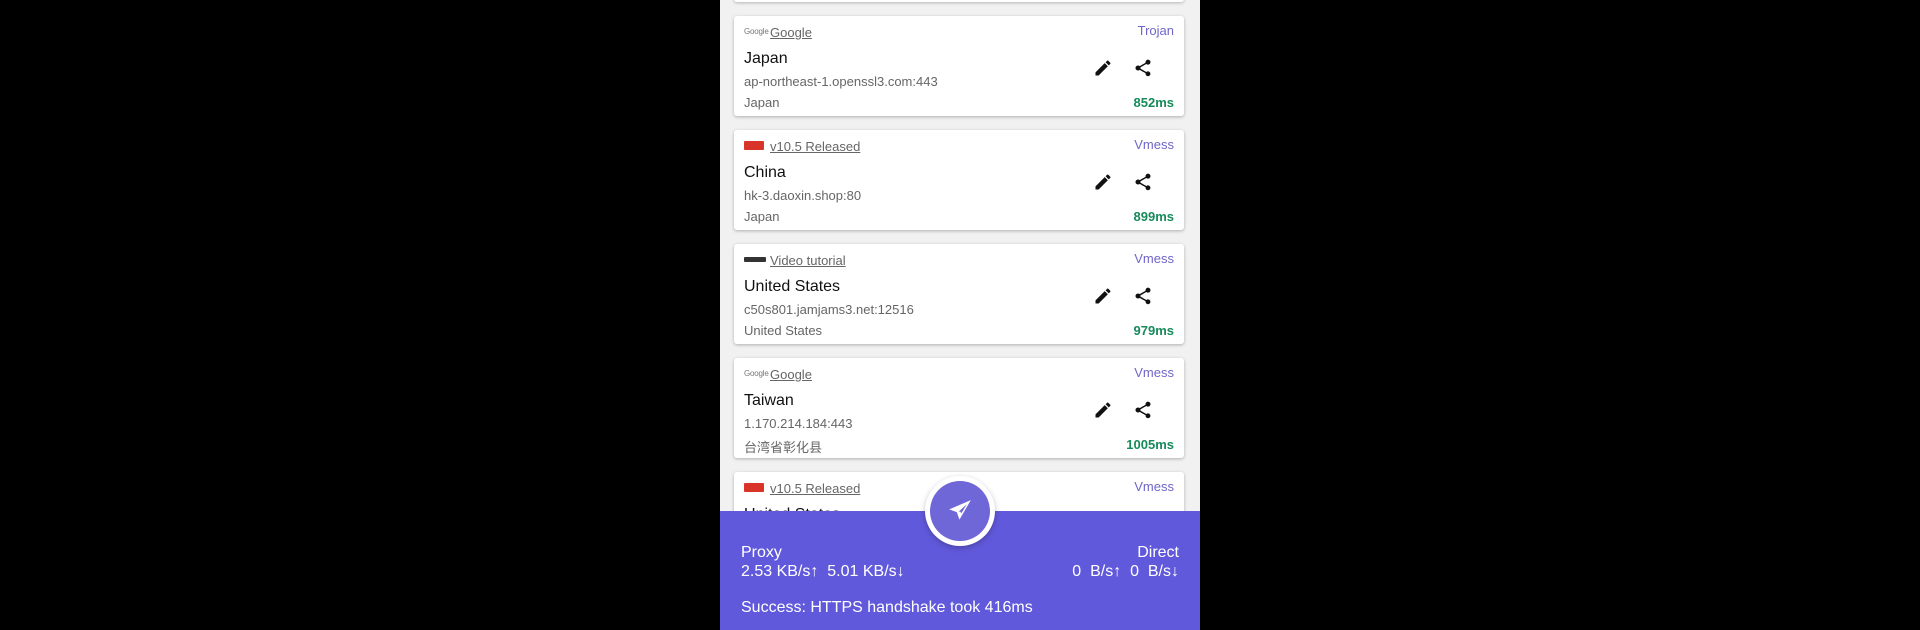  I want to click on dark-brand-logo, so click(755, 259).